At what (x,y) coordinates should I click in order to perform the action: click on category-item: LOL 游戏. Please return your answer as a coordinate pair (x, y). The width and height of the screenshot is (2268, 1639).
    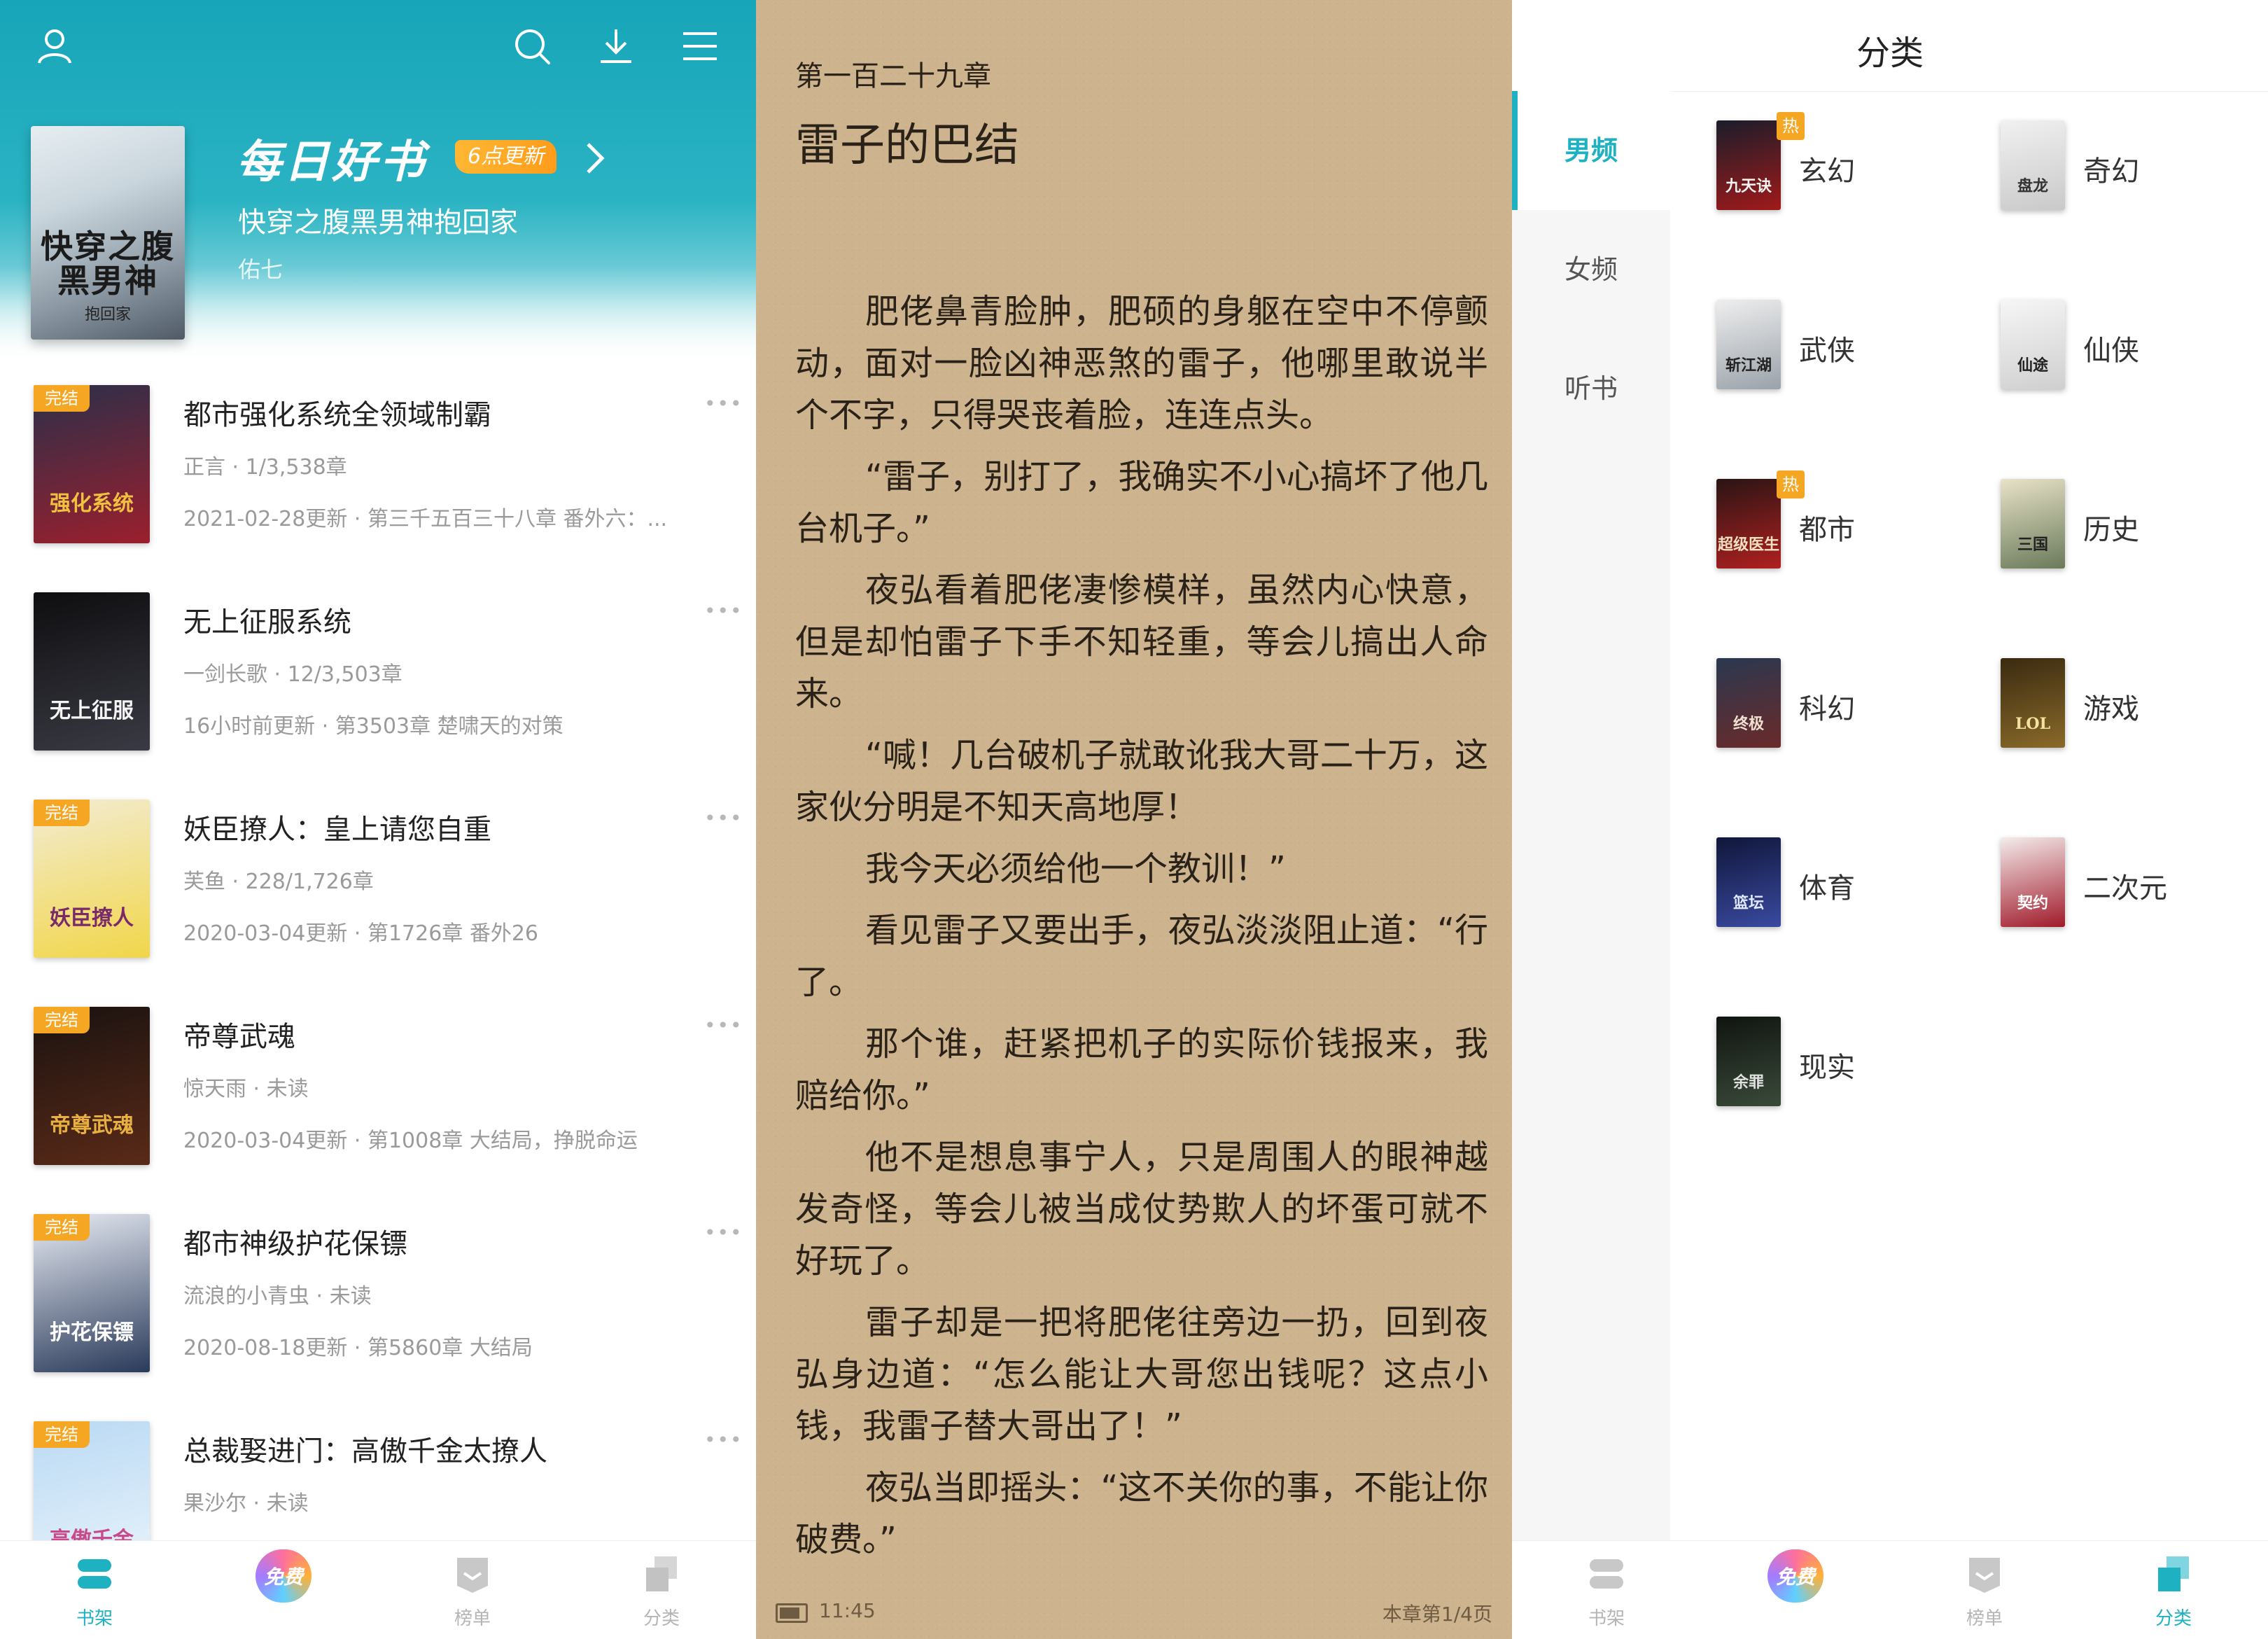
    Looking at the image, I should click on (2134, 714).